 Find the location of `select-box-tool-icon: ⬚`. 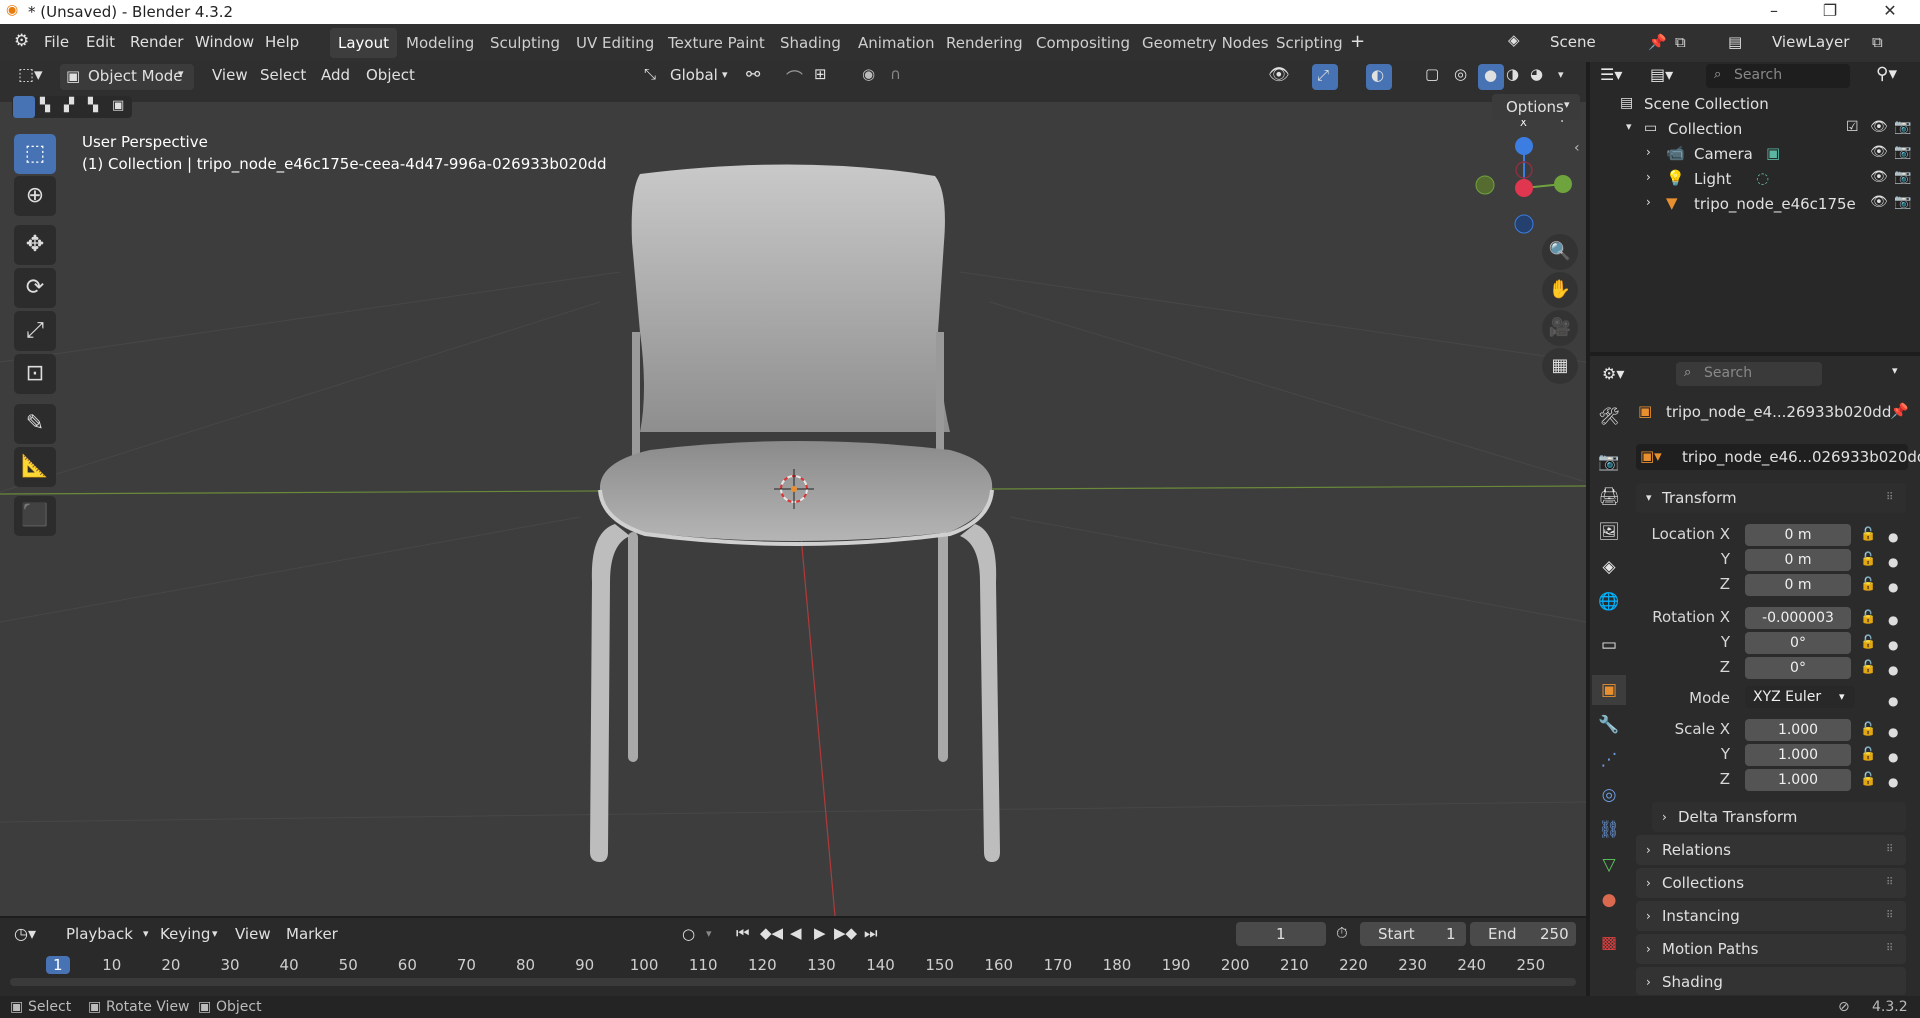

select-box-tool-icon: ⬚ is located at coordinates (35, 154).